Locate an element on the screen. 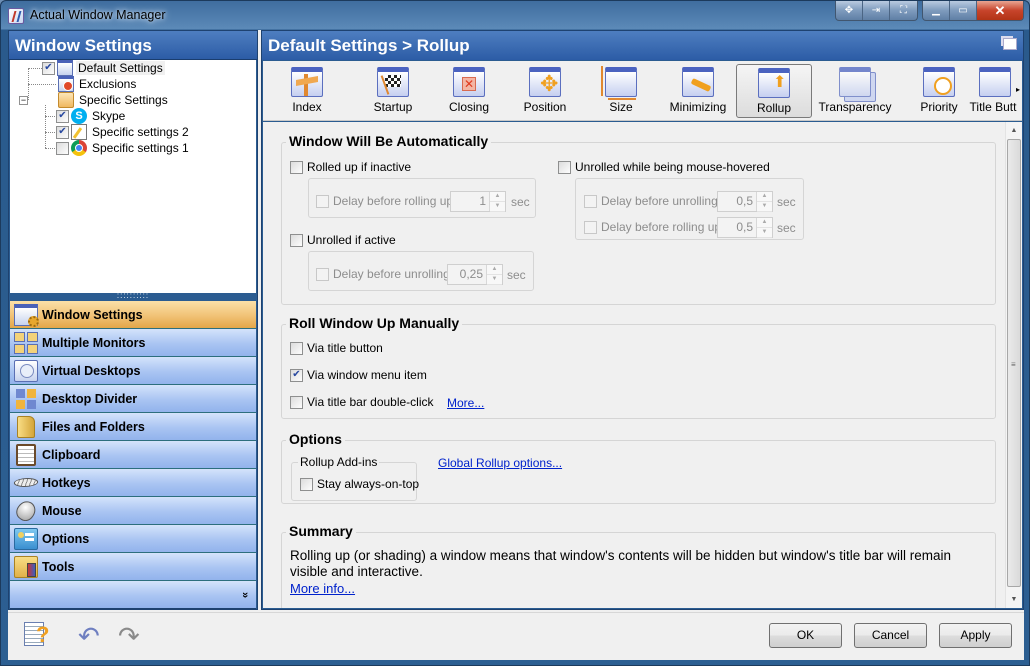 The width and height of the screenshot is (1030, 666). tool-title-buttons: Title Butt is located at coordinates (992, 91).